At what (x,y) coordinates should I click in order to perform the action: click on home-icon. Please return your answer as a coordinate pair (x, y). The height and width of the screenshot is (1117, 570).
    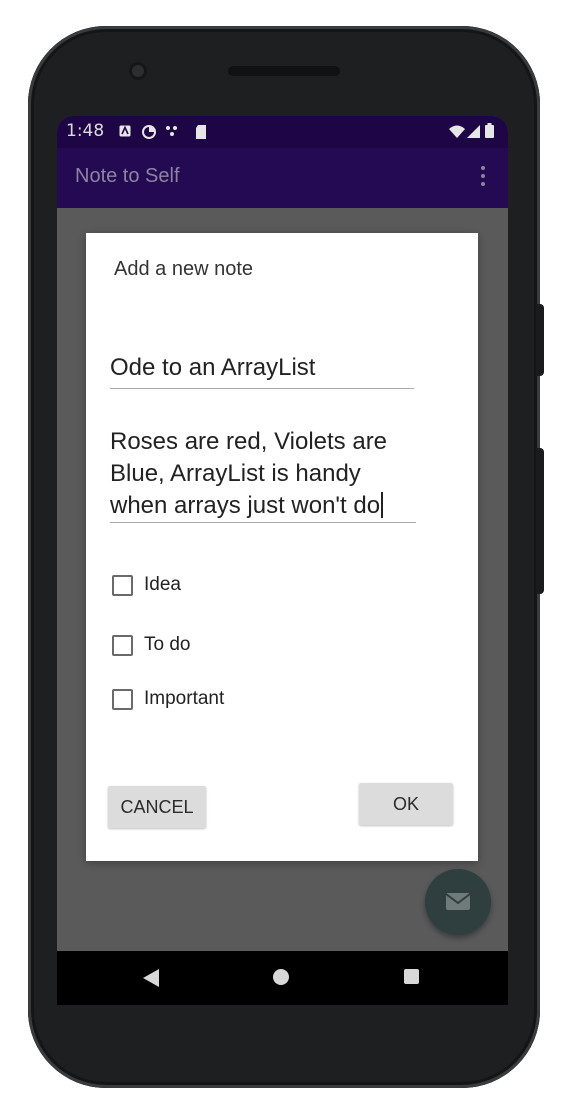
    Looking at the image, I should click on (281, 977).